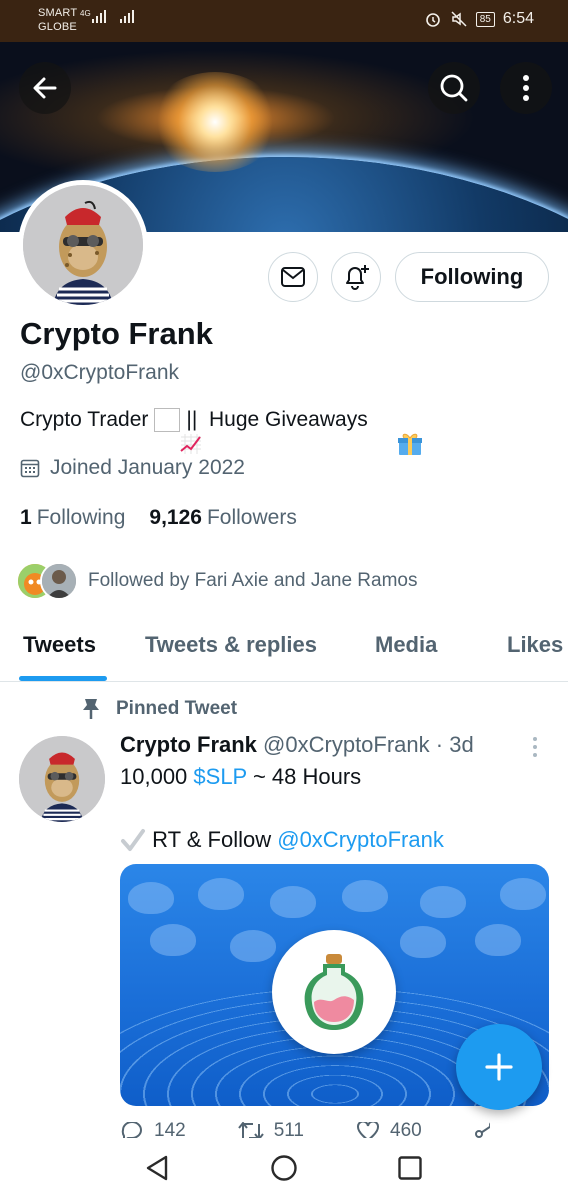  What do you see at coordinates (251, 517) in the screenshot?
I see `followers-label: Followers` at bounding box center [251, 517].